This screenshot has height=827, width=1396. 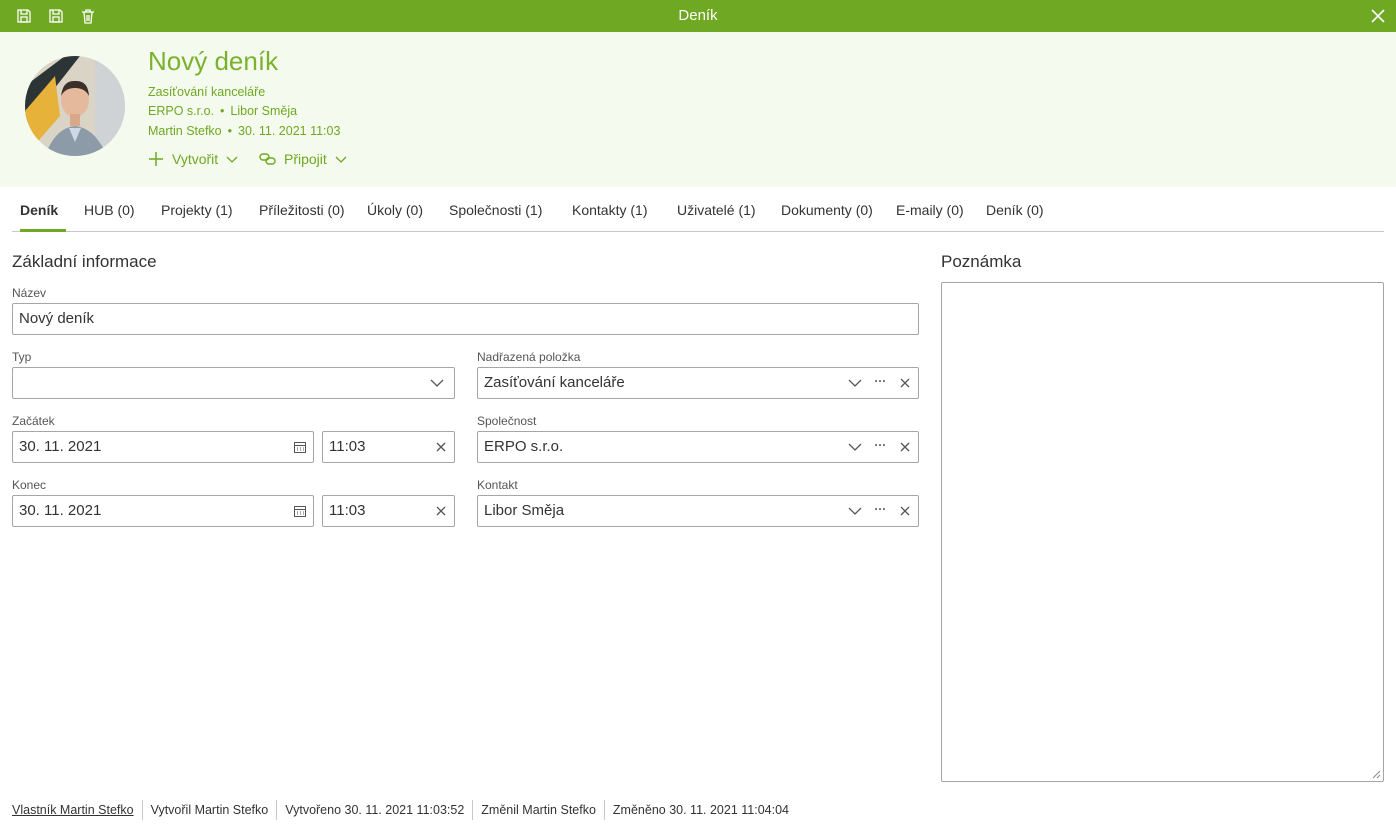 What do you see at coordinates (529, 357) in the screenshot?
I see `parent-label: Nadřazená položka` at bounding box center [529, 357].